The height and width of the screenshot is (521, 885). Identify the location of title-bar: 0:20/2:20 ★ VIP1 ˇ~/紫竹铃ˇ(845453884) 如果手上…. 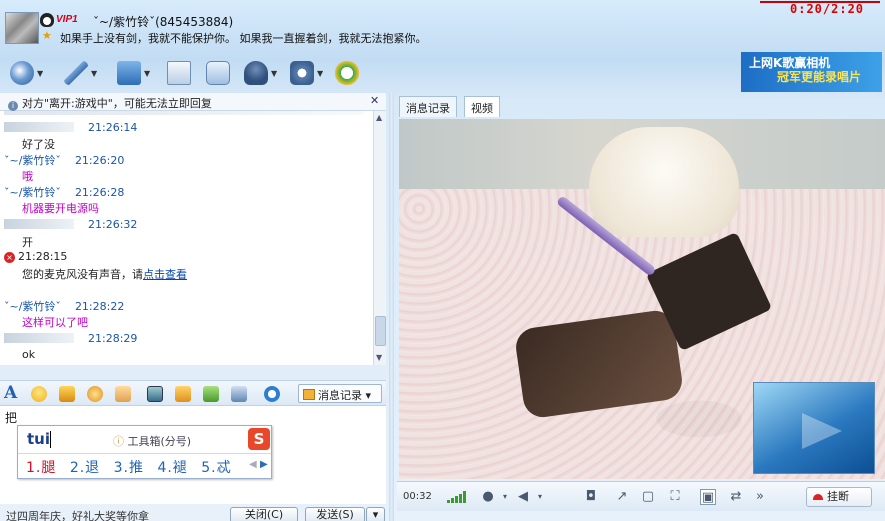
(442, 26).